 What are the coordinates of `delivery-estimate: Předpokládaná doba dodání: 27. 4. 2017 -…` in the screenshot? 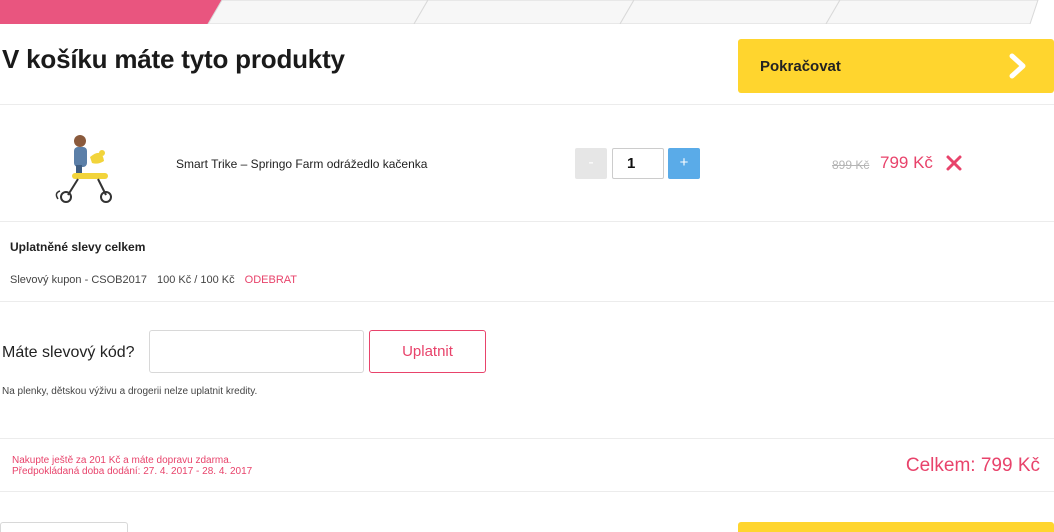 It's located at (132, 471).